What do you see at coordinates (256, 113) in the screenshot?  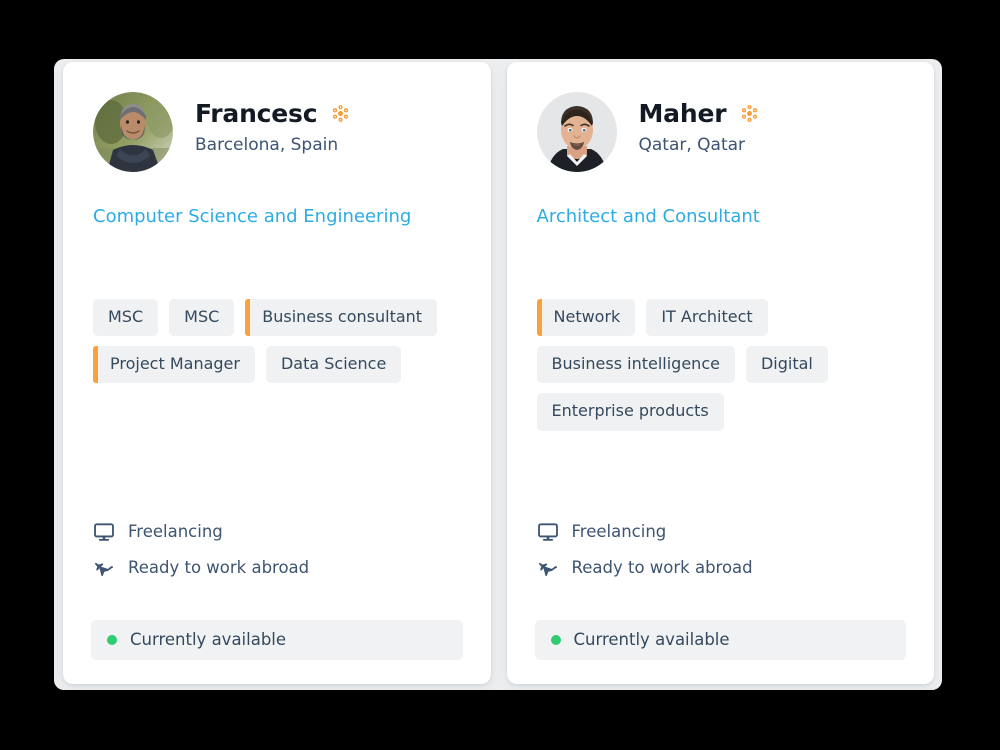 I see `person-name: Francesc` at bounding box center [256, 113].